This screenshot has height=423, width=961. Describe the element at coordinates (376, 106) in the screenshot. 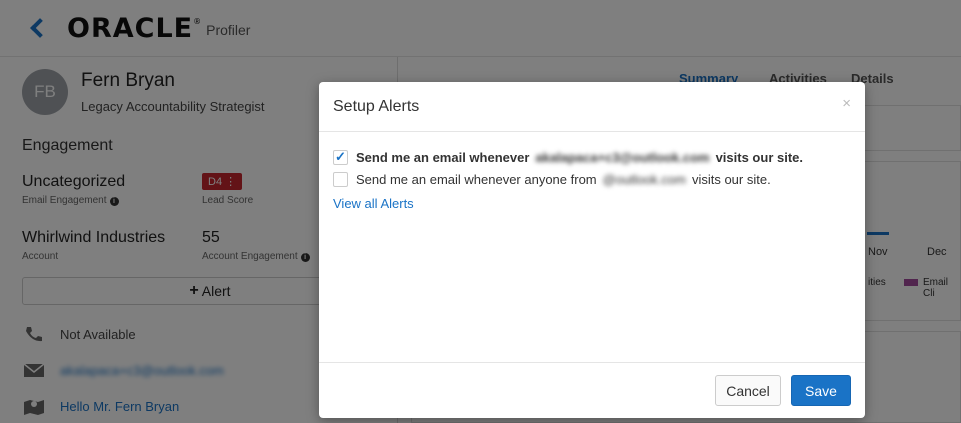

I see `dialog-title: Setup Alerts` at that location.